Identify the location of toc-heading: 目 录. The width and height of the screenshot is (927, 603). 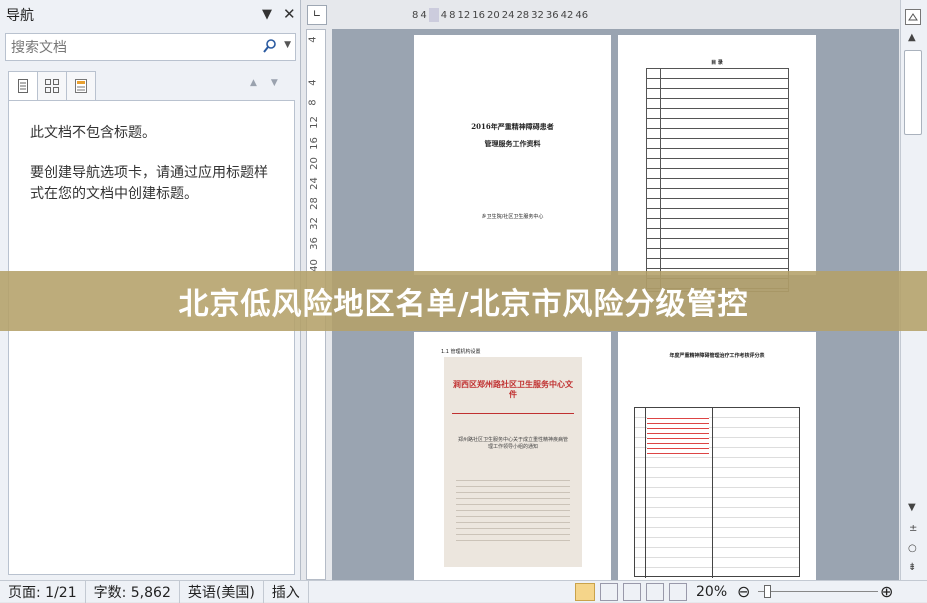
(717, 63).